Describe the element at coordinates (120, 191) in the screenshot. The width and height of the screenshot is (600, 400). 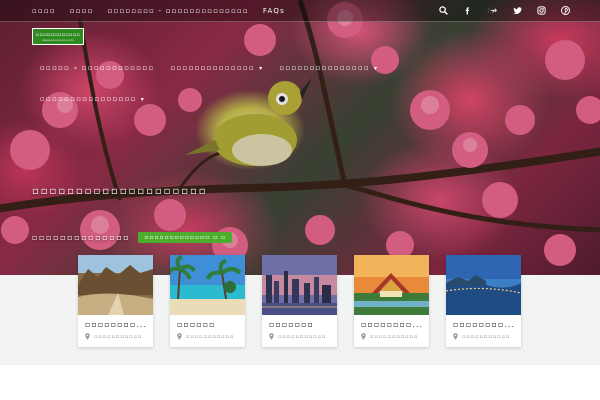
I see `hero-headline: ▫▫▫▫▫▫▫▫▫▫▫▫▫▫▫▫▫▫▫▫` at that location.